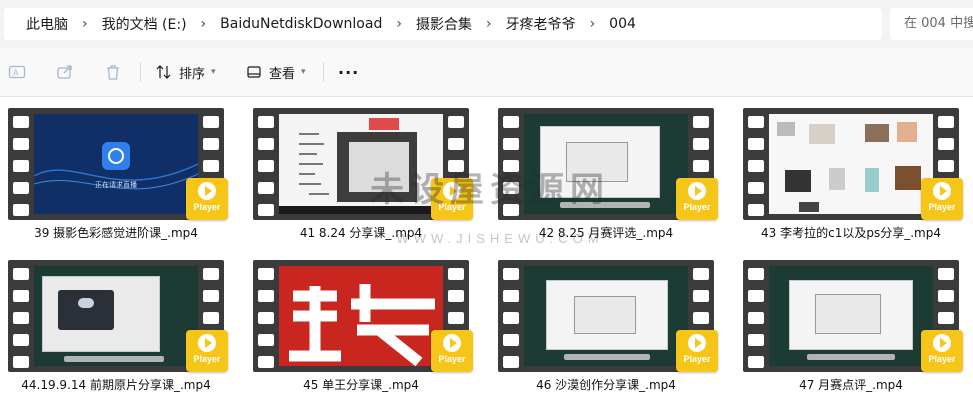 This screenshot has height=418, width=973. I want to click on stream-loading-graphic, so click(116, 166).